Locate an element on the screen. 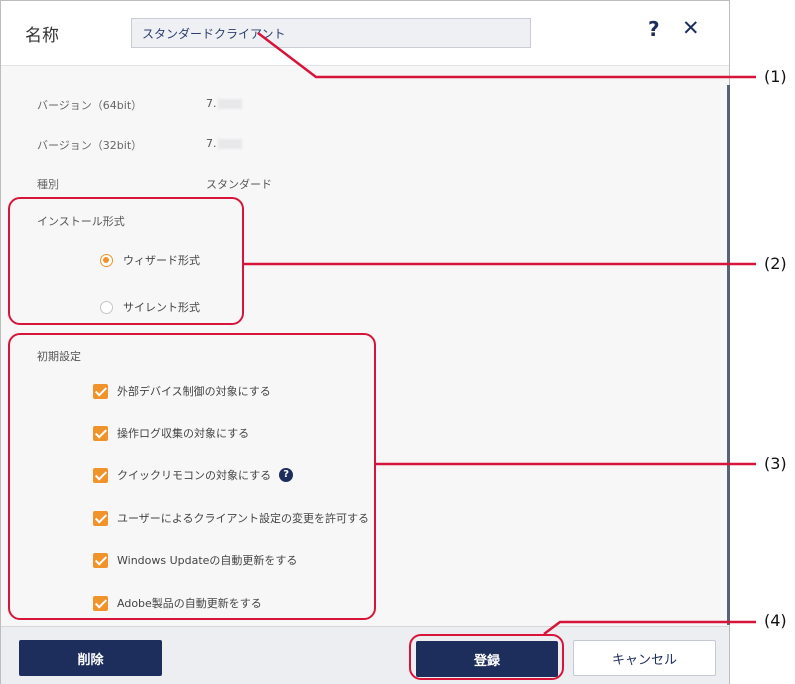  callout-label-3: (3) is located at coordinates (775, 463).